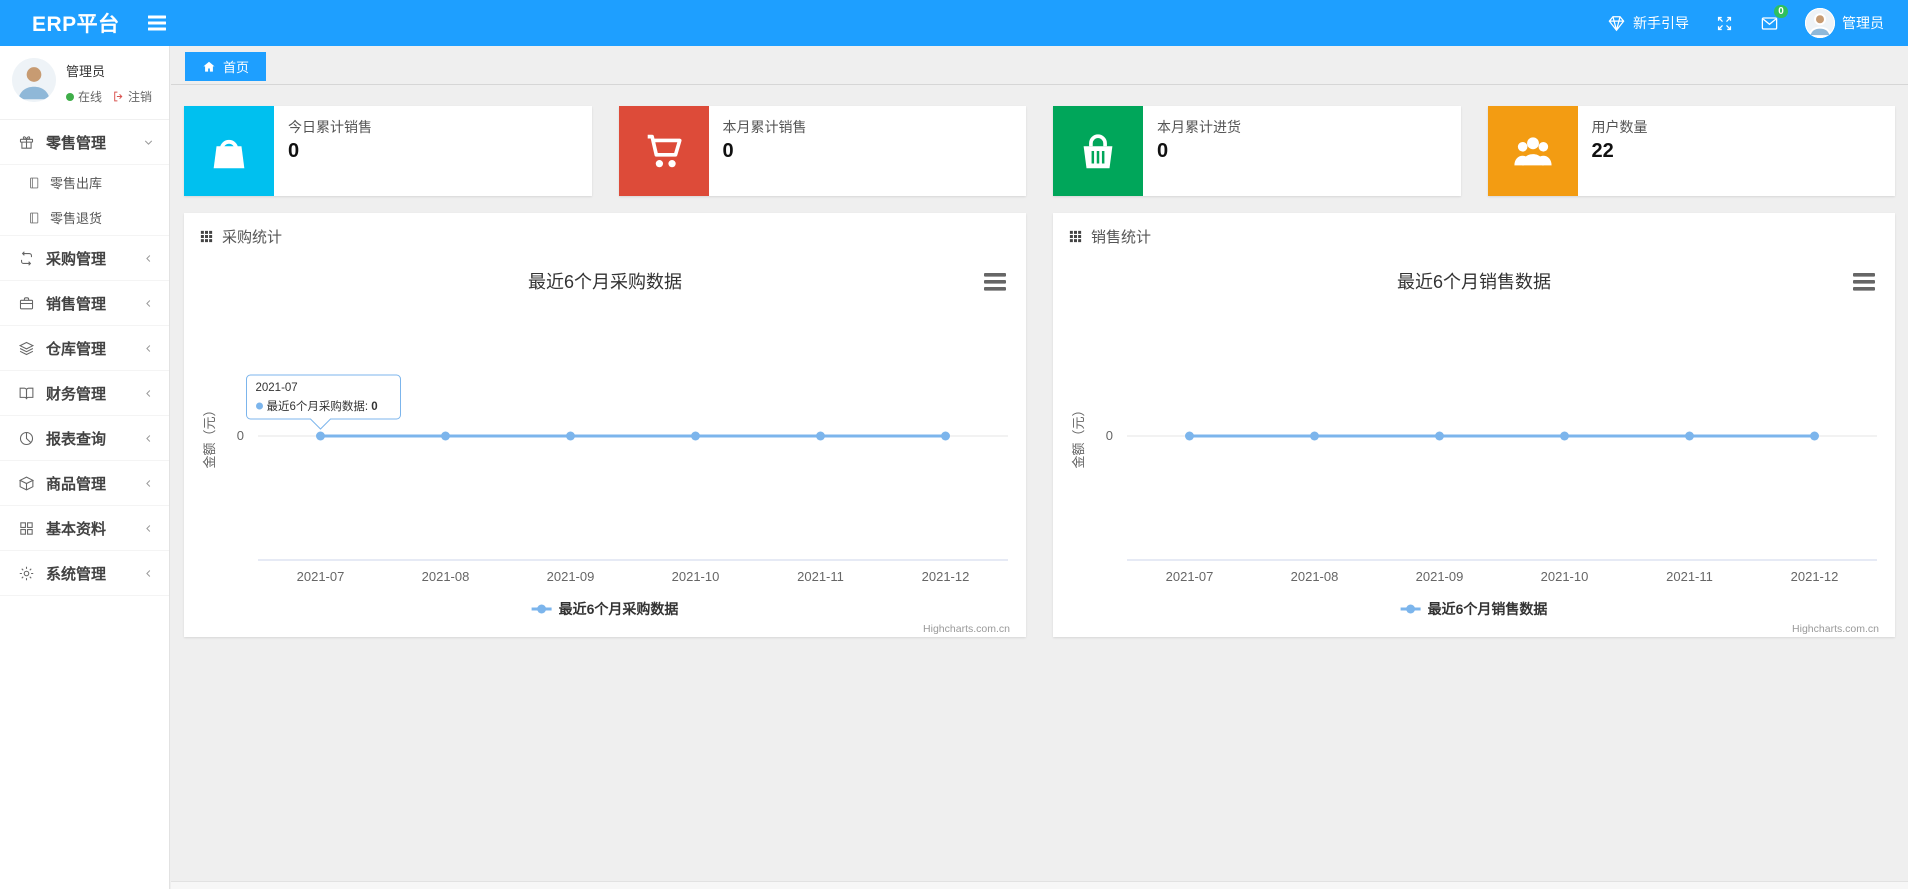 This screenshot has width=1908, height=889. Describe the element at coordinates (946, 576) in the screenshot. I see `x-tick-label: 2021-12` at that location.